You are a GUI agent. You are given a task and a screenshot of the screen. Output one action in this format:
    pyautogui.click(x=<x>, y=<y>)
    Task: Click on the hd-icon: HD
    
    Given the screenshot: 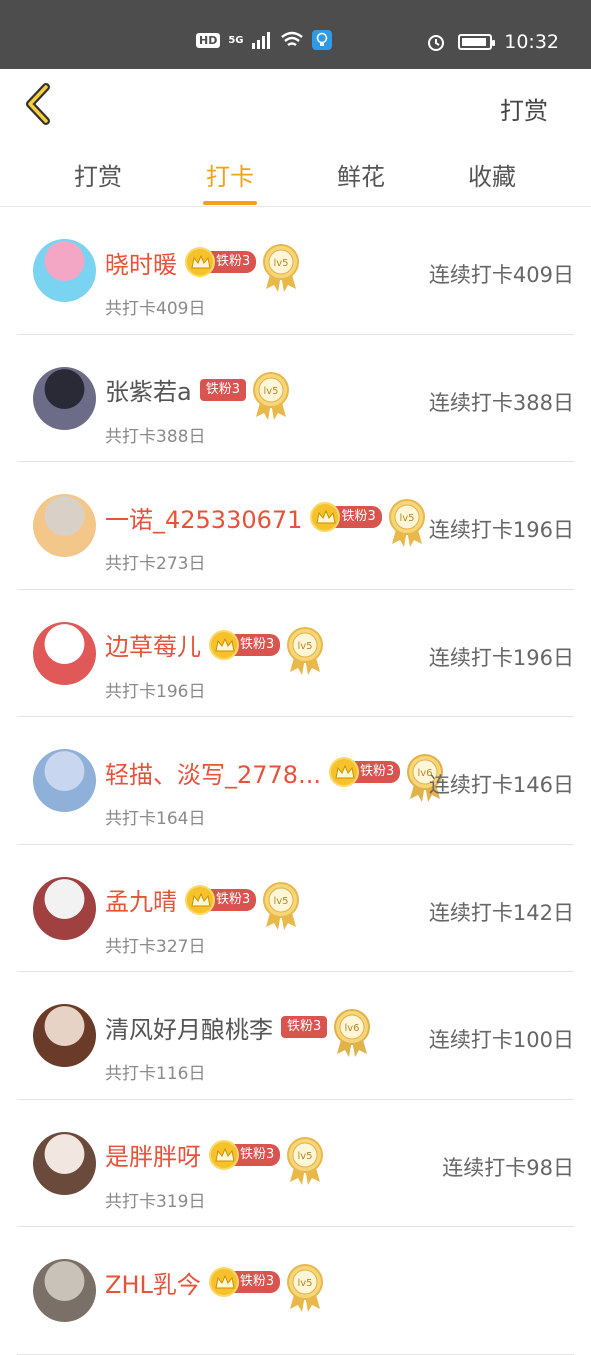 What is the action you would take?
    pyautogui.click(x=208, y=40)
    